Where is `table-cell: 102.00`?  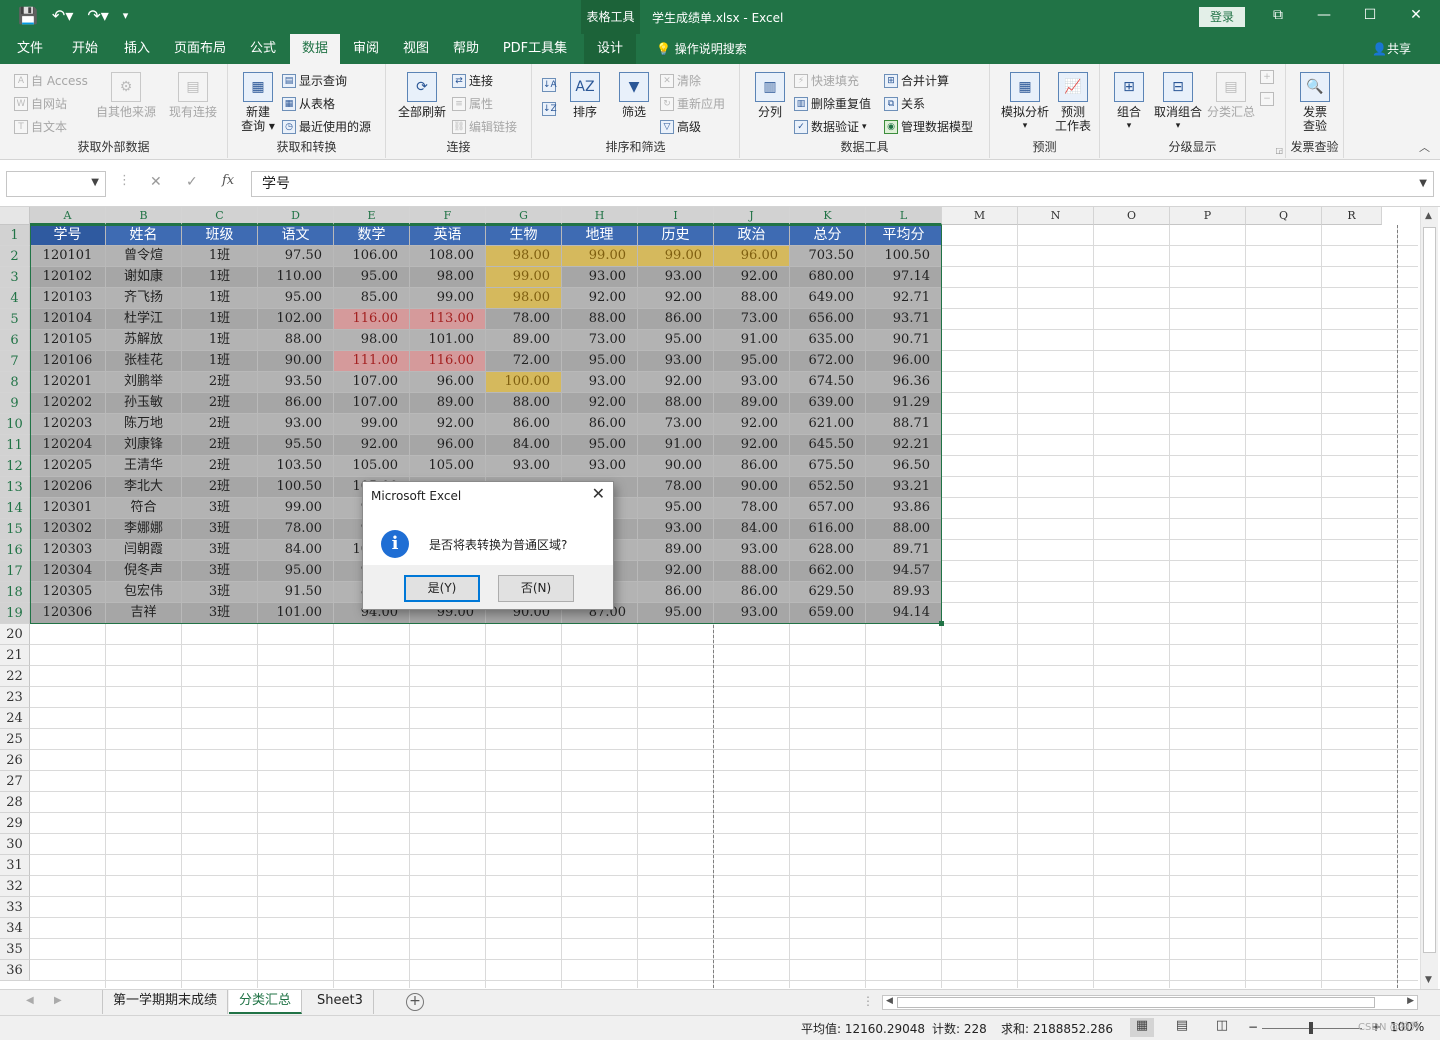
table-cell: 102.00 is located at coordinates (296, 319).